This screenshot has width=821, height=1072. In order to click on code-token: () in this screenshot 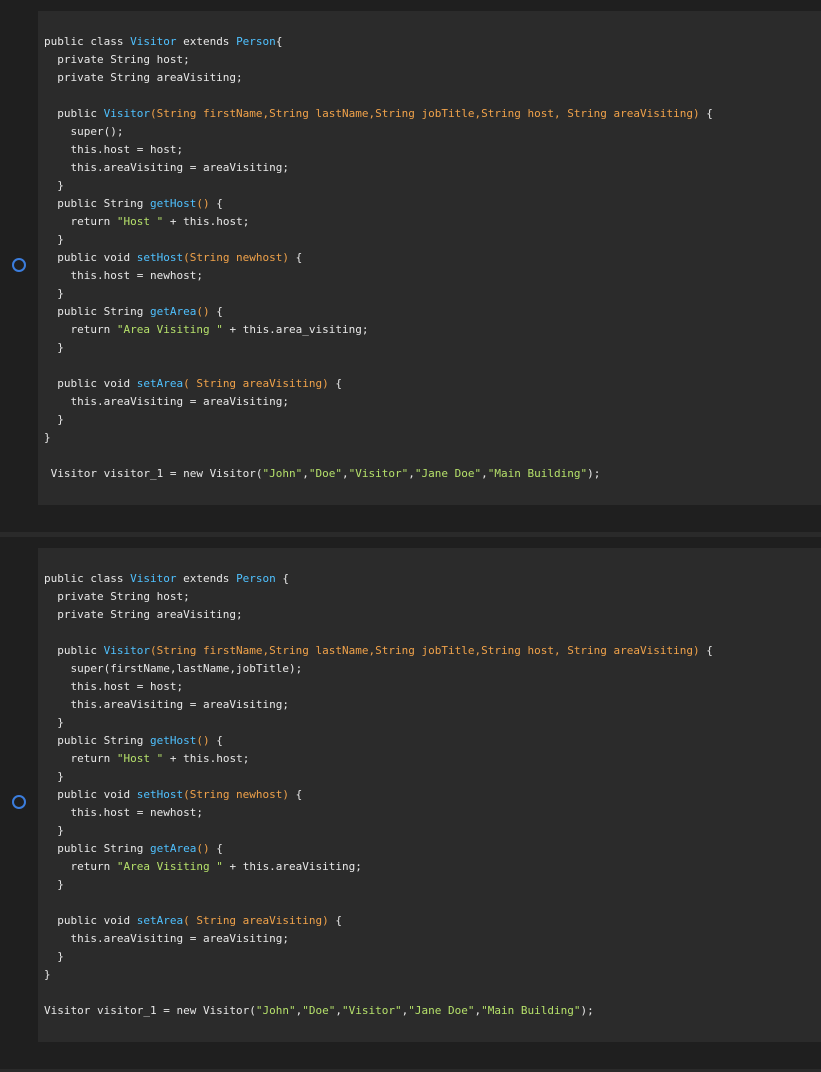, I will do `click(203, 203)`.